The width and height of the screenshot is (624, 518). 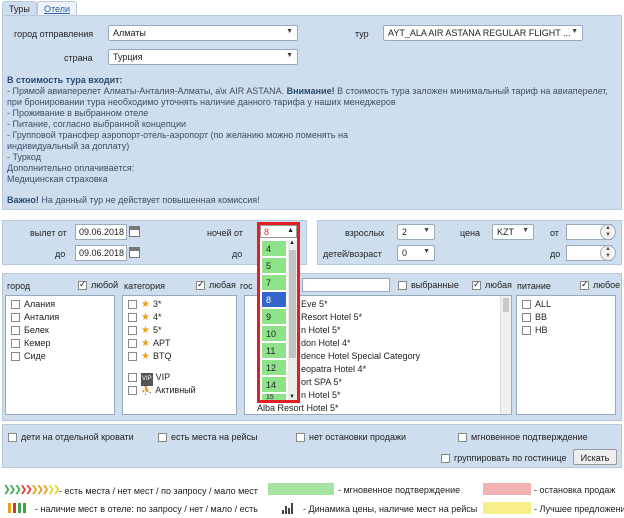 I want to click on tab-hotels: Отели, so click(x=57, y=8).